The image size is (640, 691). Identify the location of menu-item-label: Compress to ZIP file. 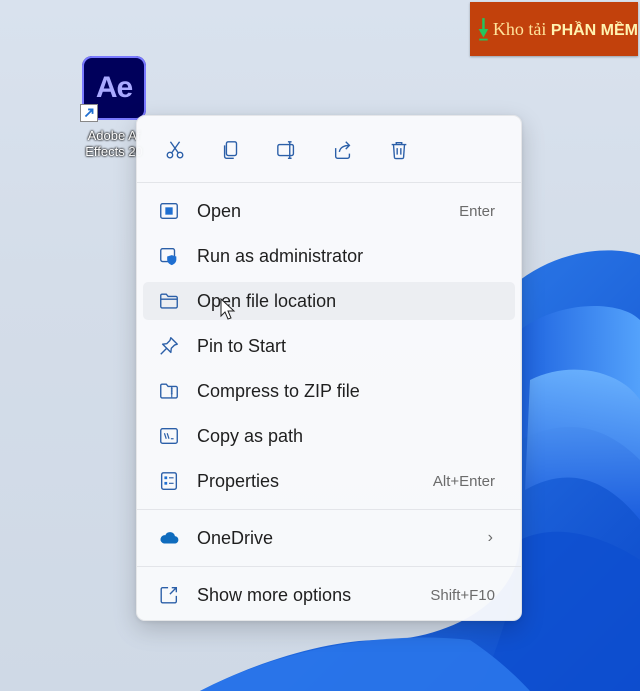
(278, 390).